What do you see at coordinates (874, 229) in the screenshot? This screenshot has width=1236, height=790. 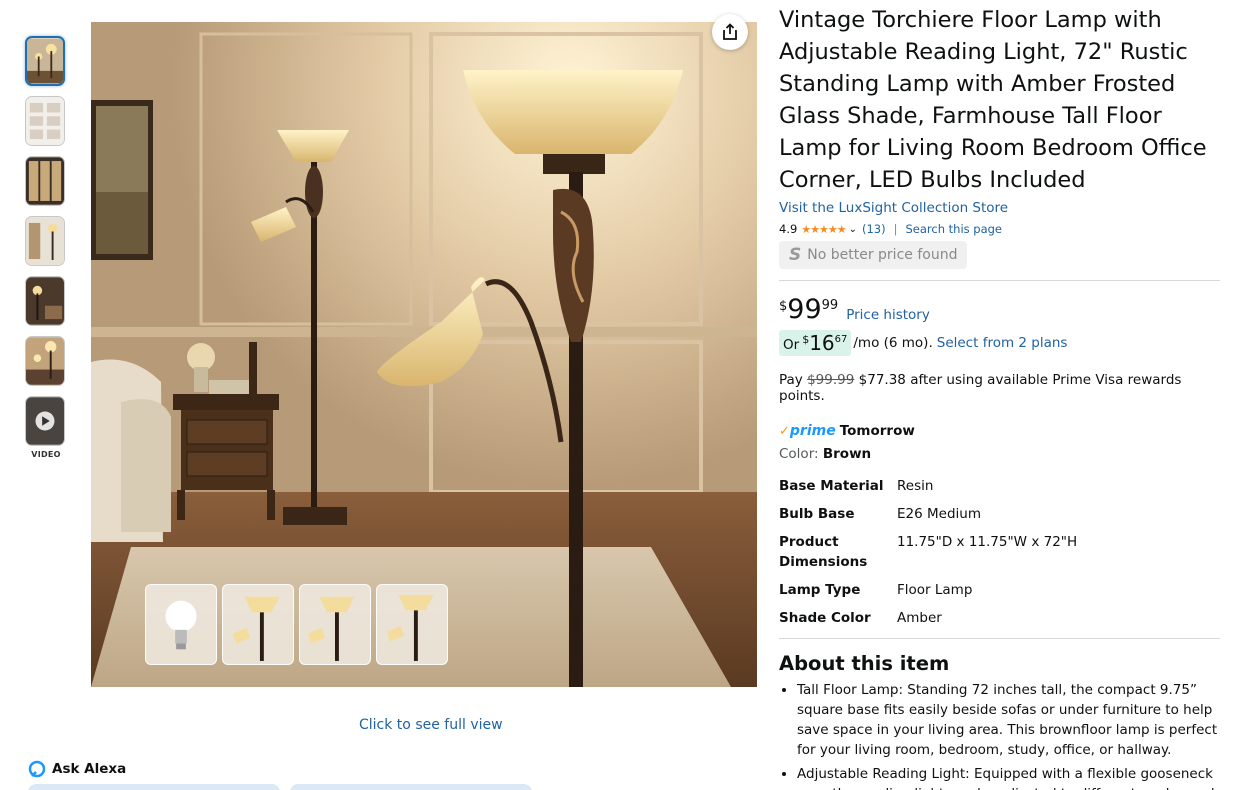 I see `review-count-link: (13)` at bounding box center [874, 229].